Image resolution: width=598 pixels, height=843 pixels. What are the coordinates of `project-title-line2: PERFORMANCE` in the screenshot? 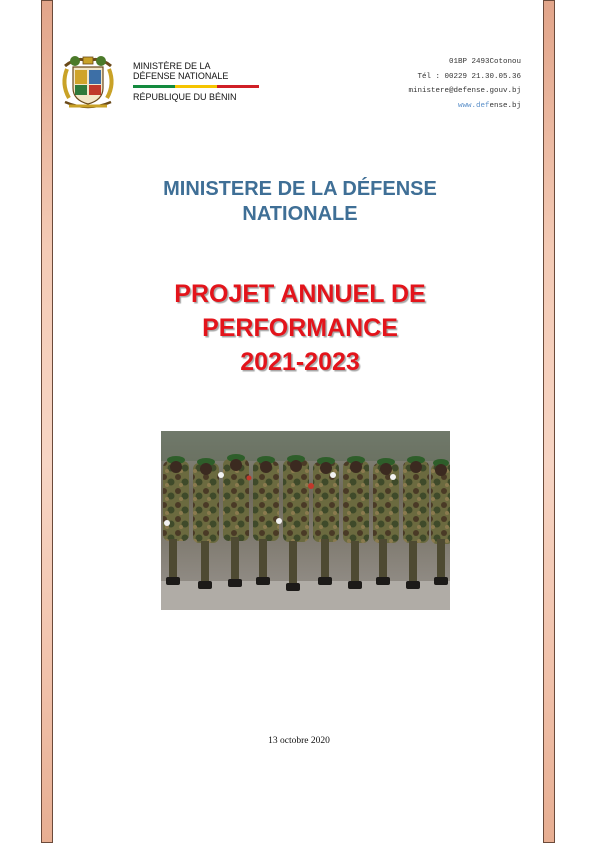 It's located at (300, 328).